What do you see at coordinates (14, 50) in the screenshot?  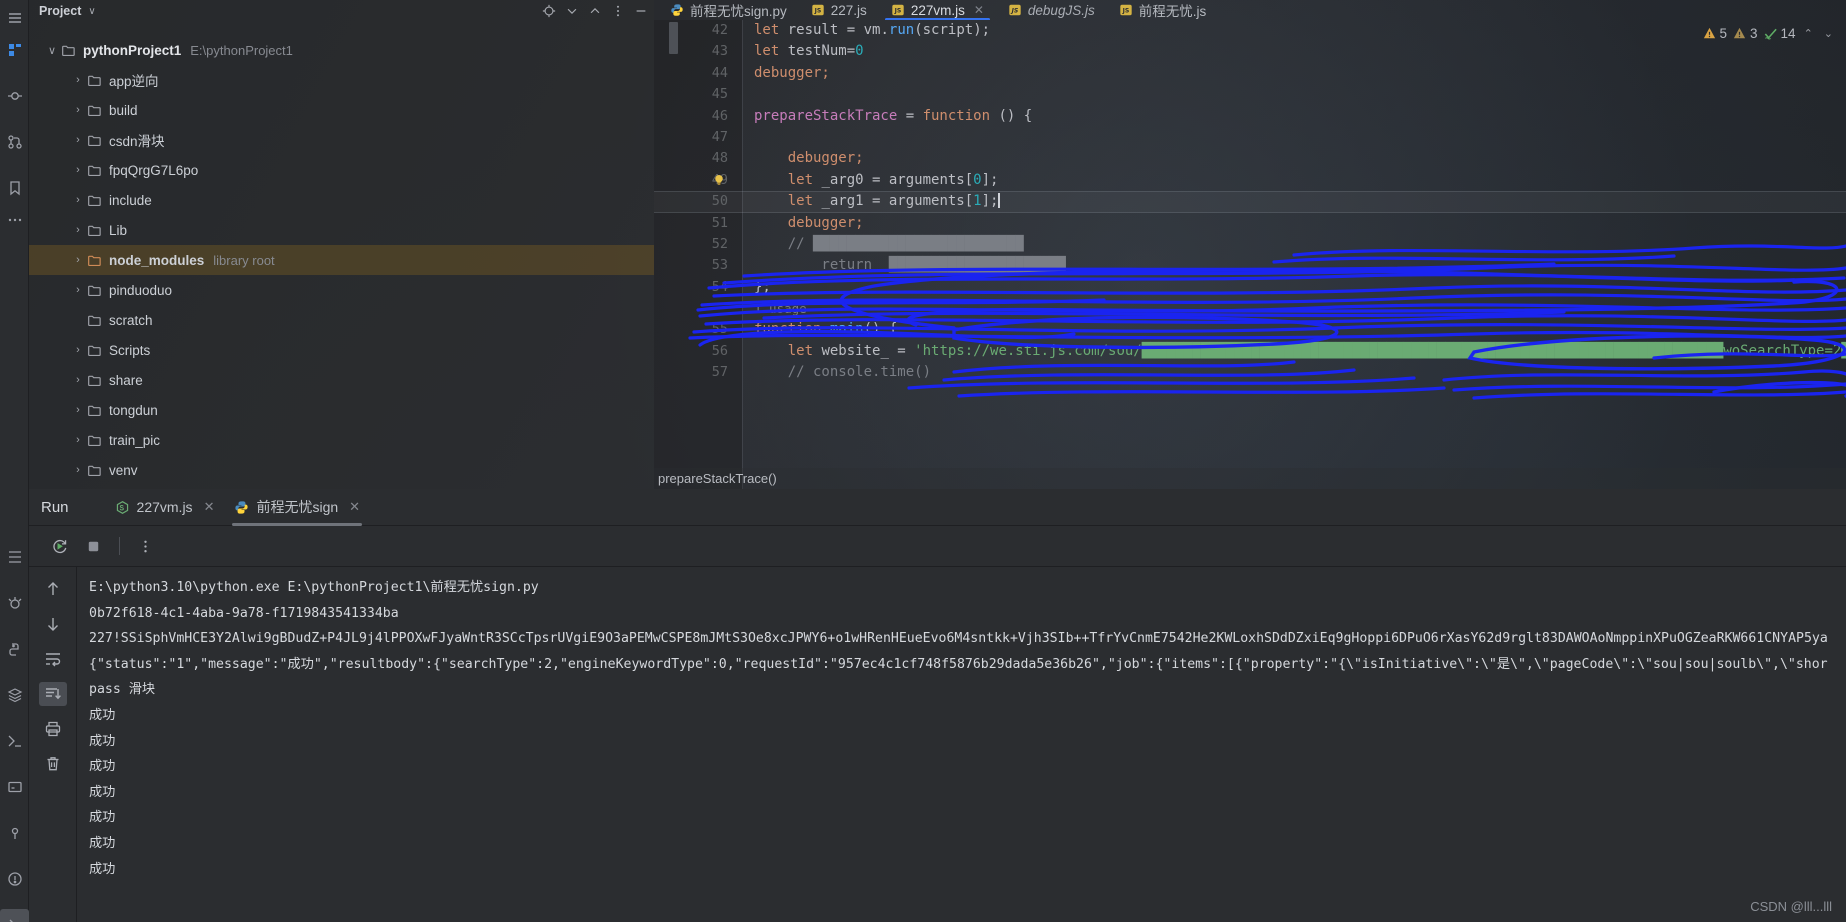 I see `project-icon` at bounding box center [14, 50].